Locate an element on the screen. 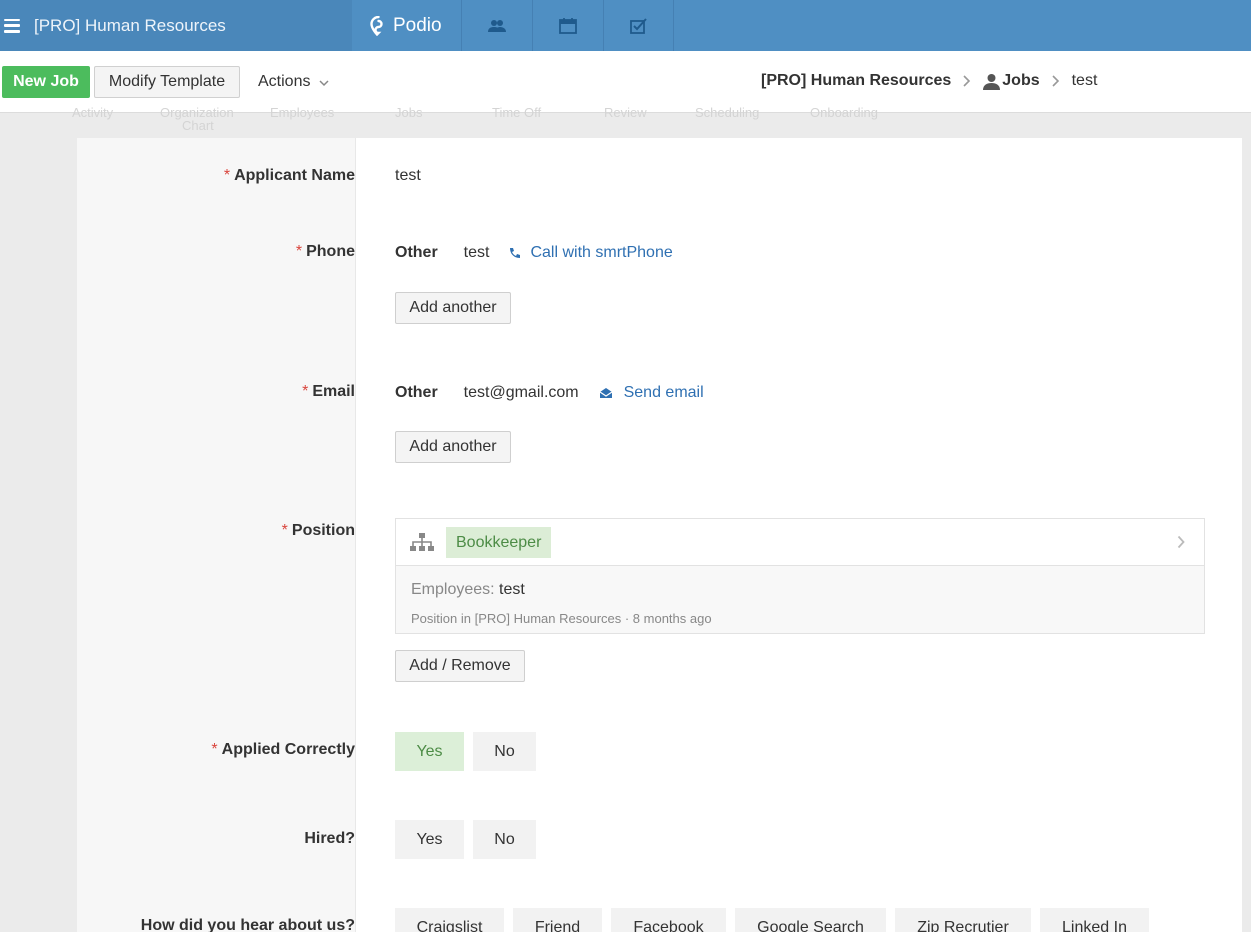  phone-icon is located at coordinates (515, 252).